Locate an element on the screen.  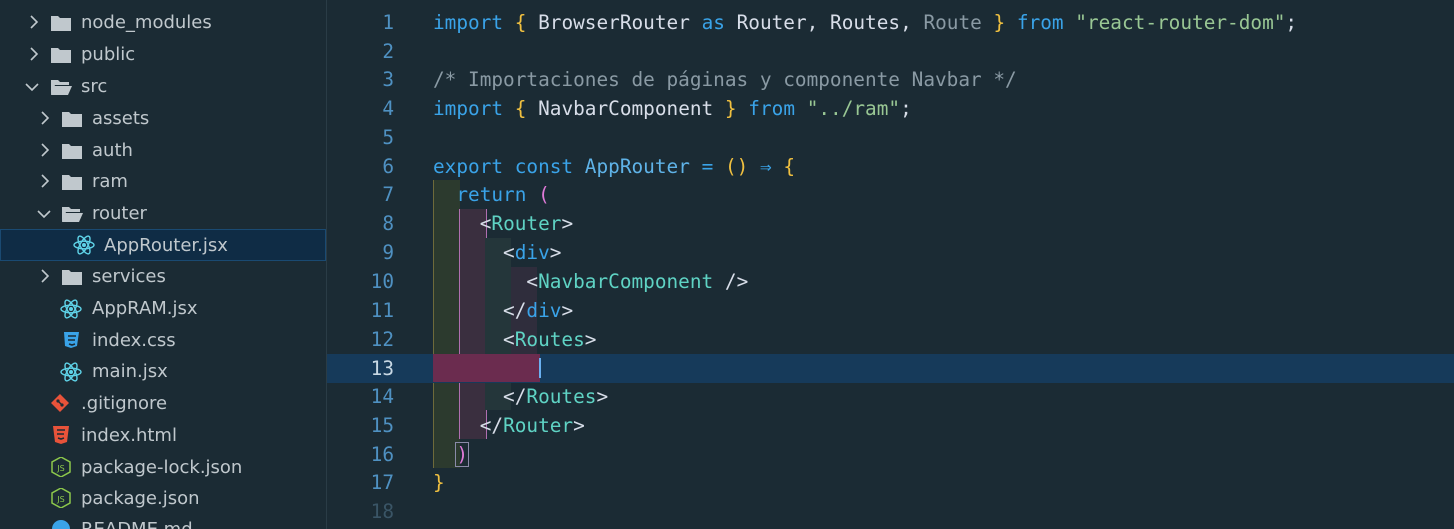
tree-item-label: services is located at coordinates (129, 276).